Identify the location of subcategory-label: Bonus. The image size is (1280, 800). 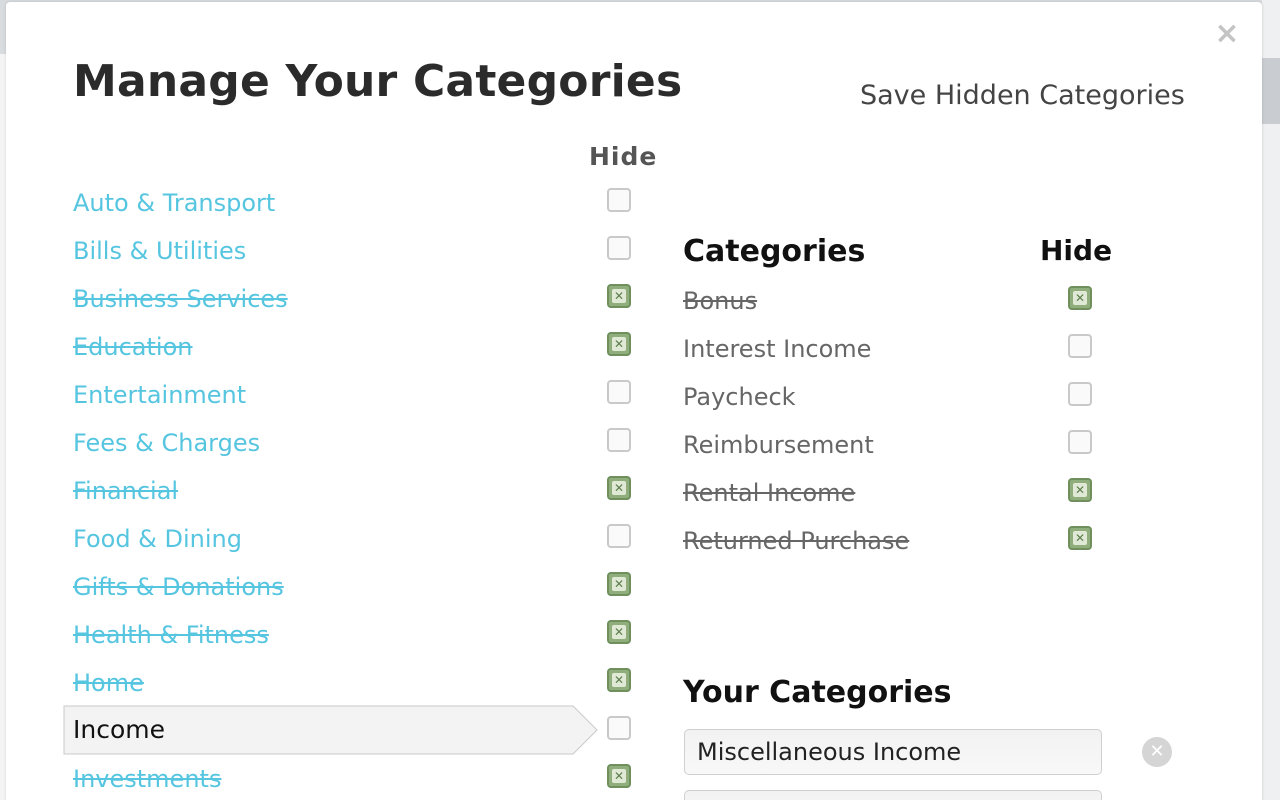
(720, 301).